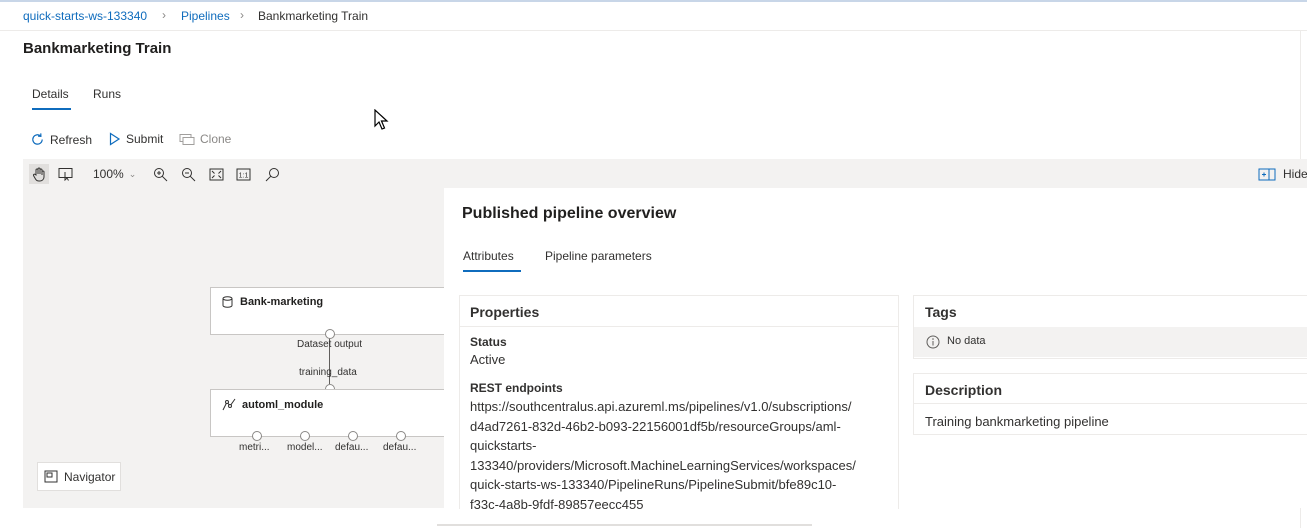  What do you see at coordinates (227, 302) in the screenshot?
I see `database-icon` at bounding box center [227, 302].